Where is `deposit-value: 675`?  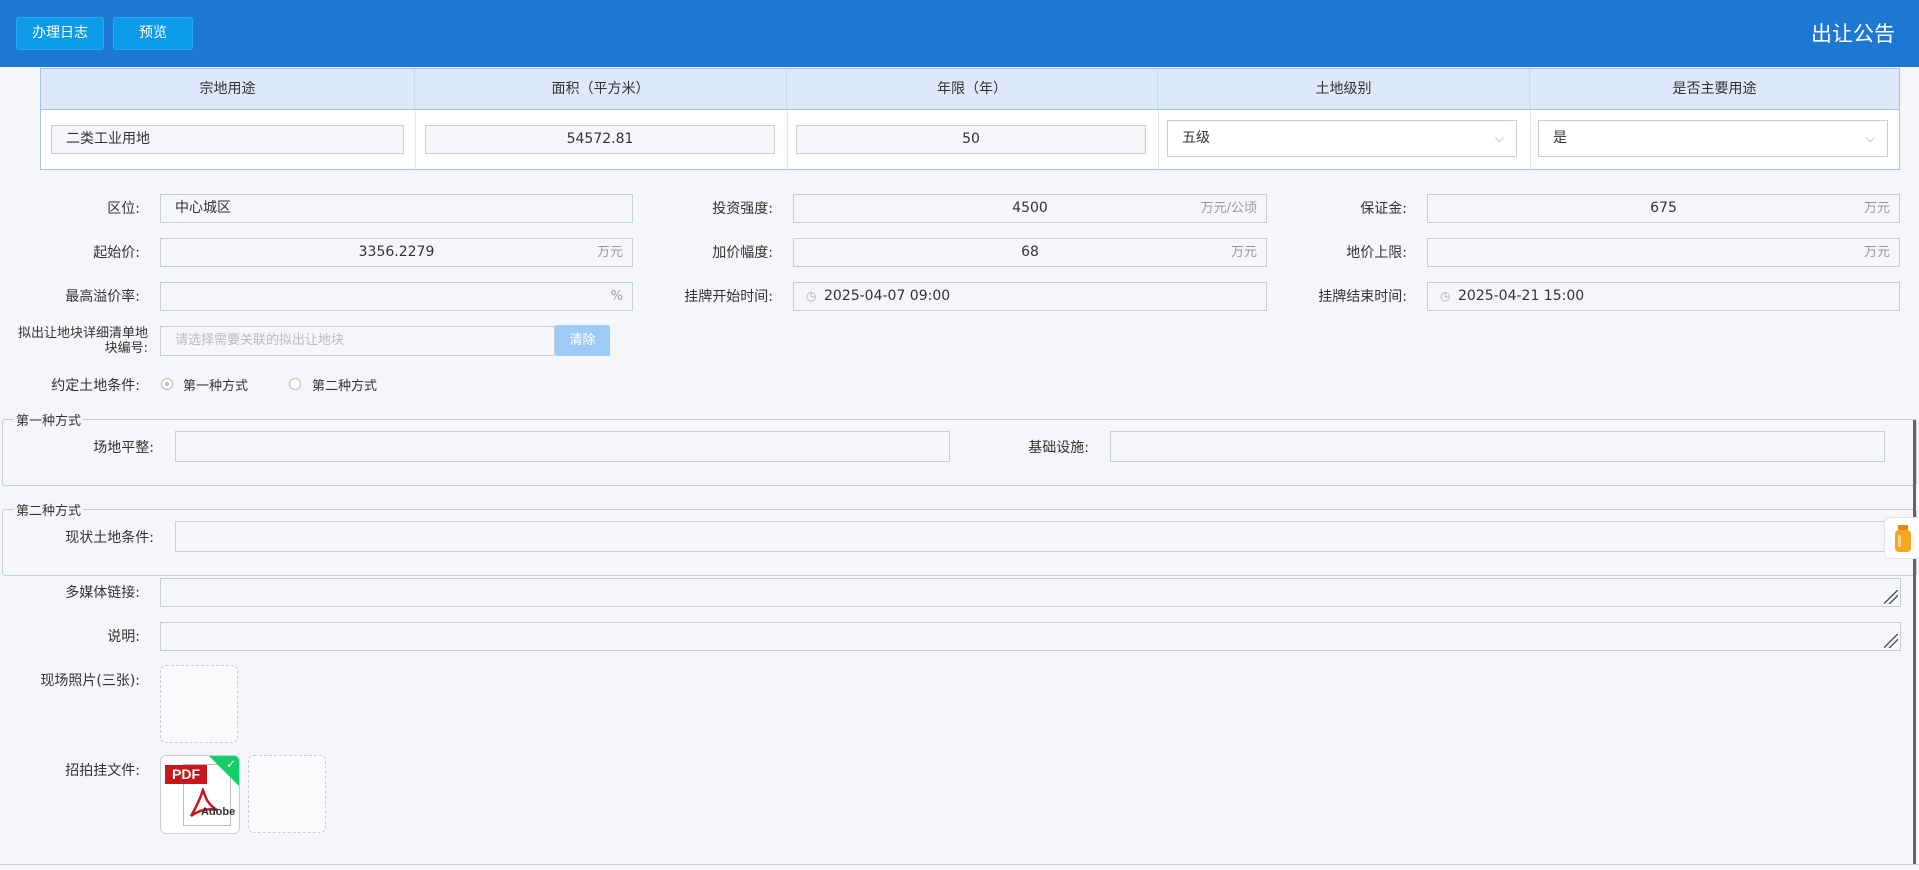
deposit-value: 675 is located at coordinates (1663, 208).